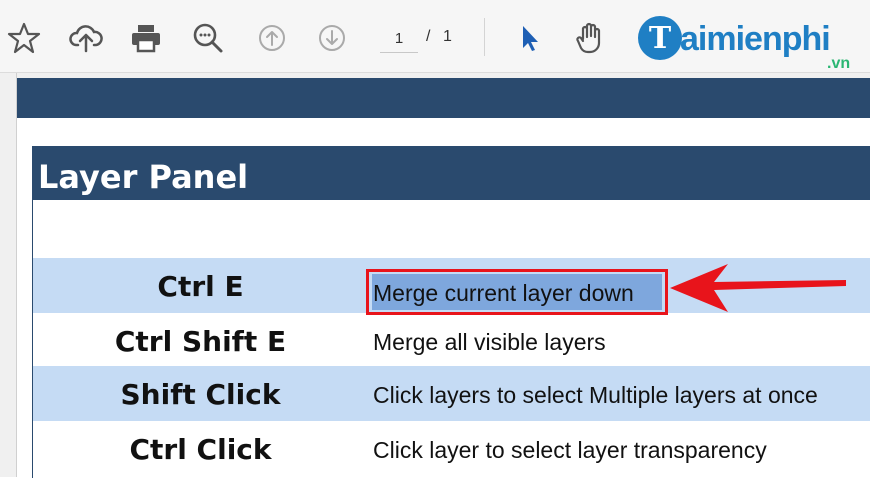 The height and width of the screenshot is (478, 870). What do you see at coordinates (200, 341) in the screenshot?
I see `shortcut-key: Ctrl Shift E` at bounding box center [200, 341].